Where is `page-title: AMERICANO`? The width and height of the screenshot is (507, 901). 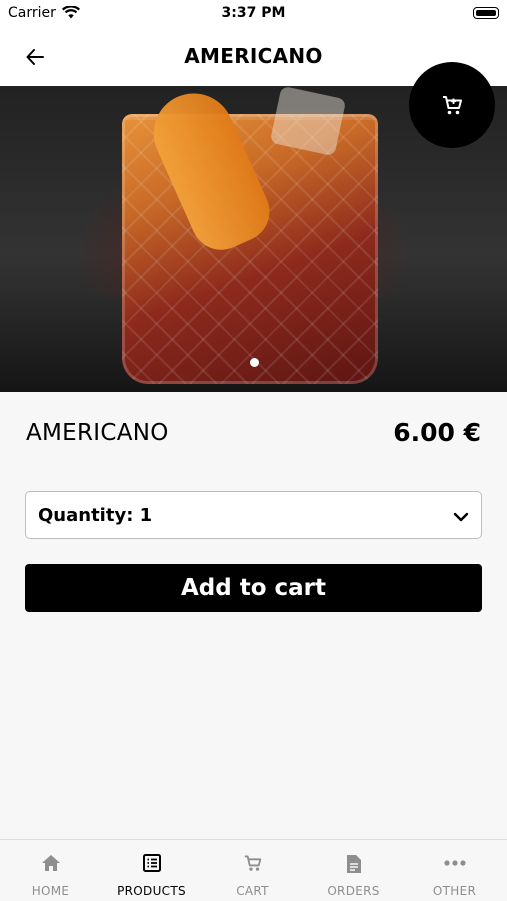
page-title: AMERICANO is located at coordinates (253, 56).